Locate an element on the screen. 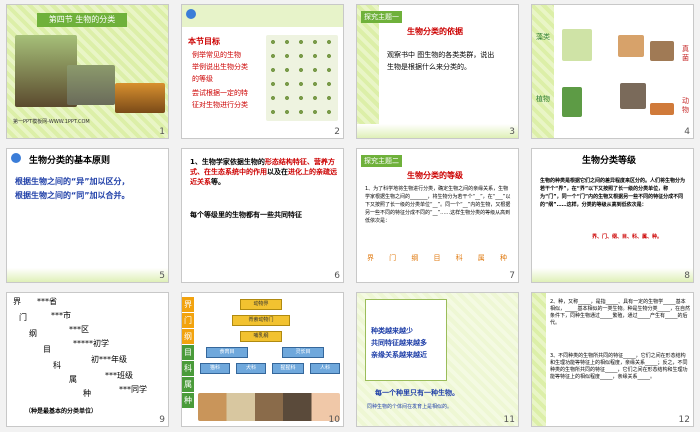  group-label: 藻类 is located at coordinates (543, 37).